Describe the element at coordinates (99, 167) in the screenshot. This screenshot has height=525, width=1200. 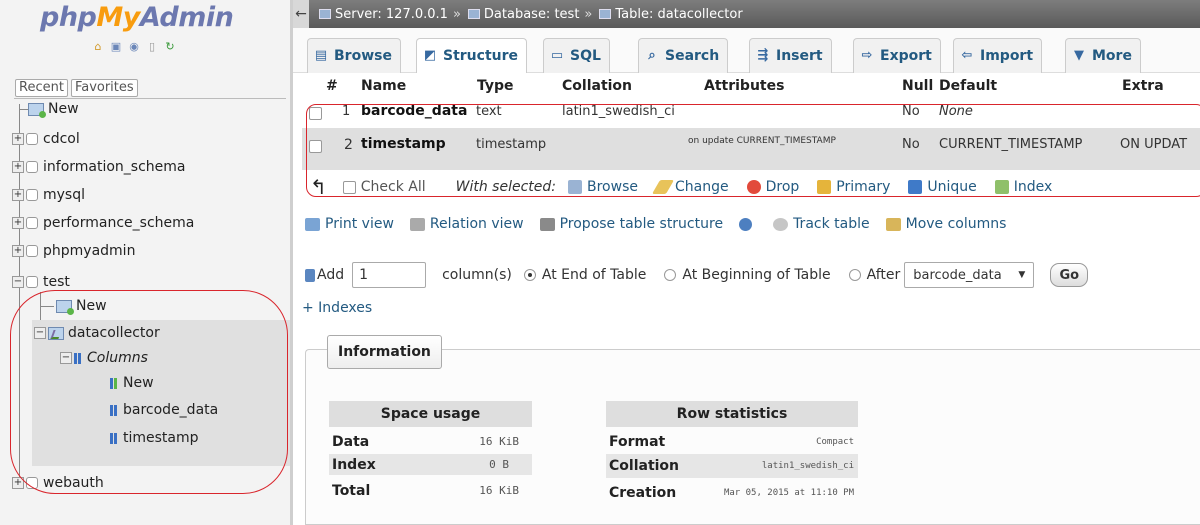
I see `tree-db-information-schema: + information_schema` at that location.